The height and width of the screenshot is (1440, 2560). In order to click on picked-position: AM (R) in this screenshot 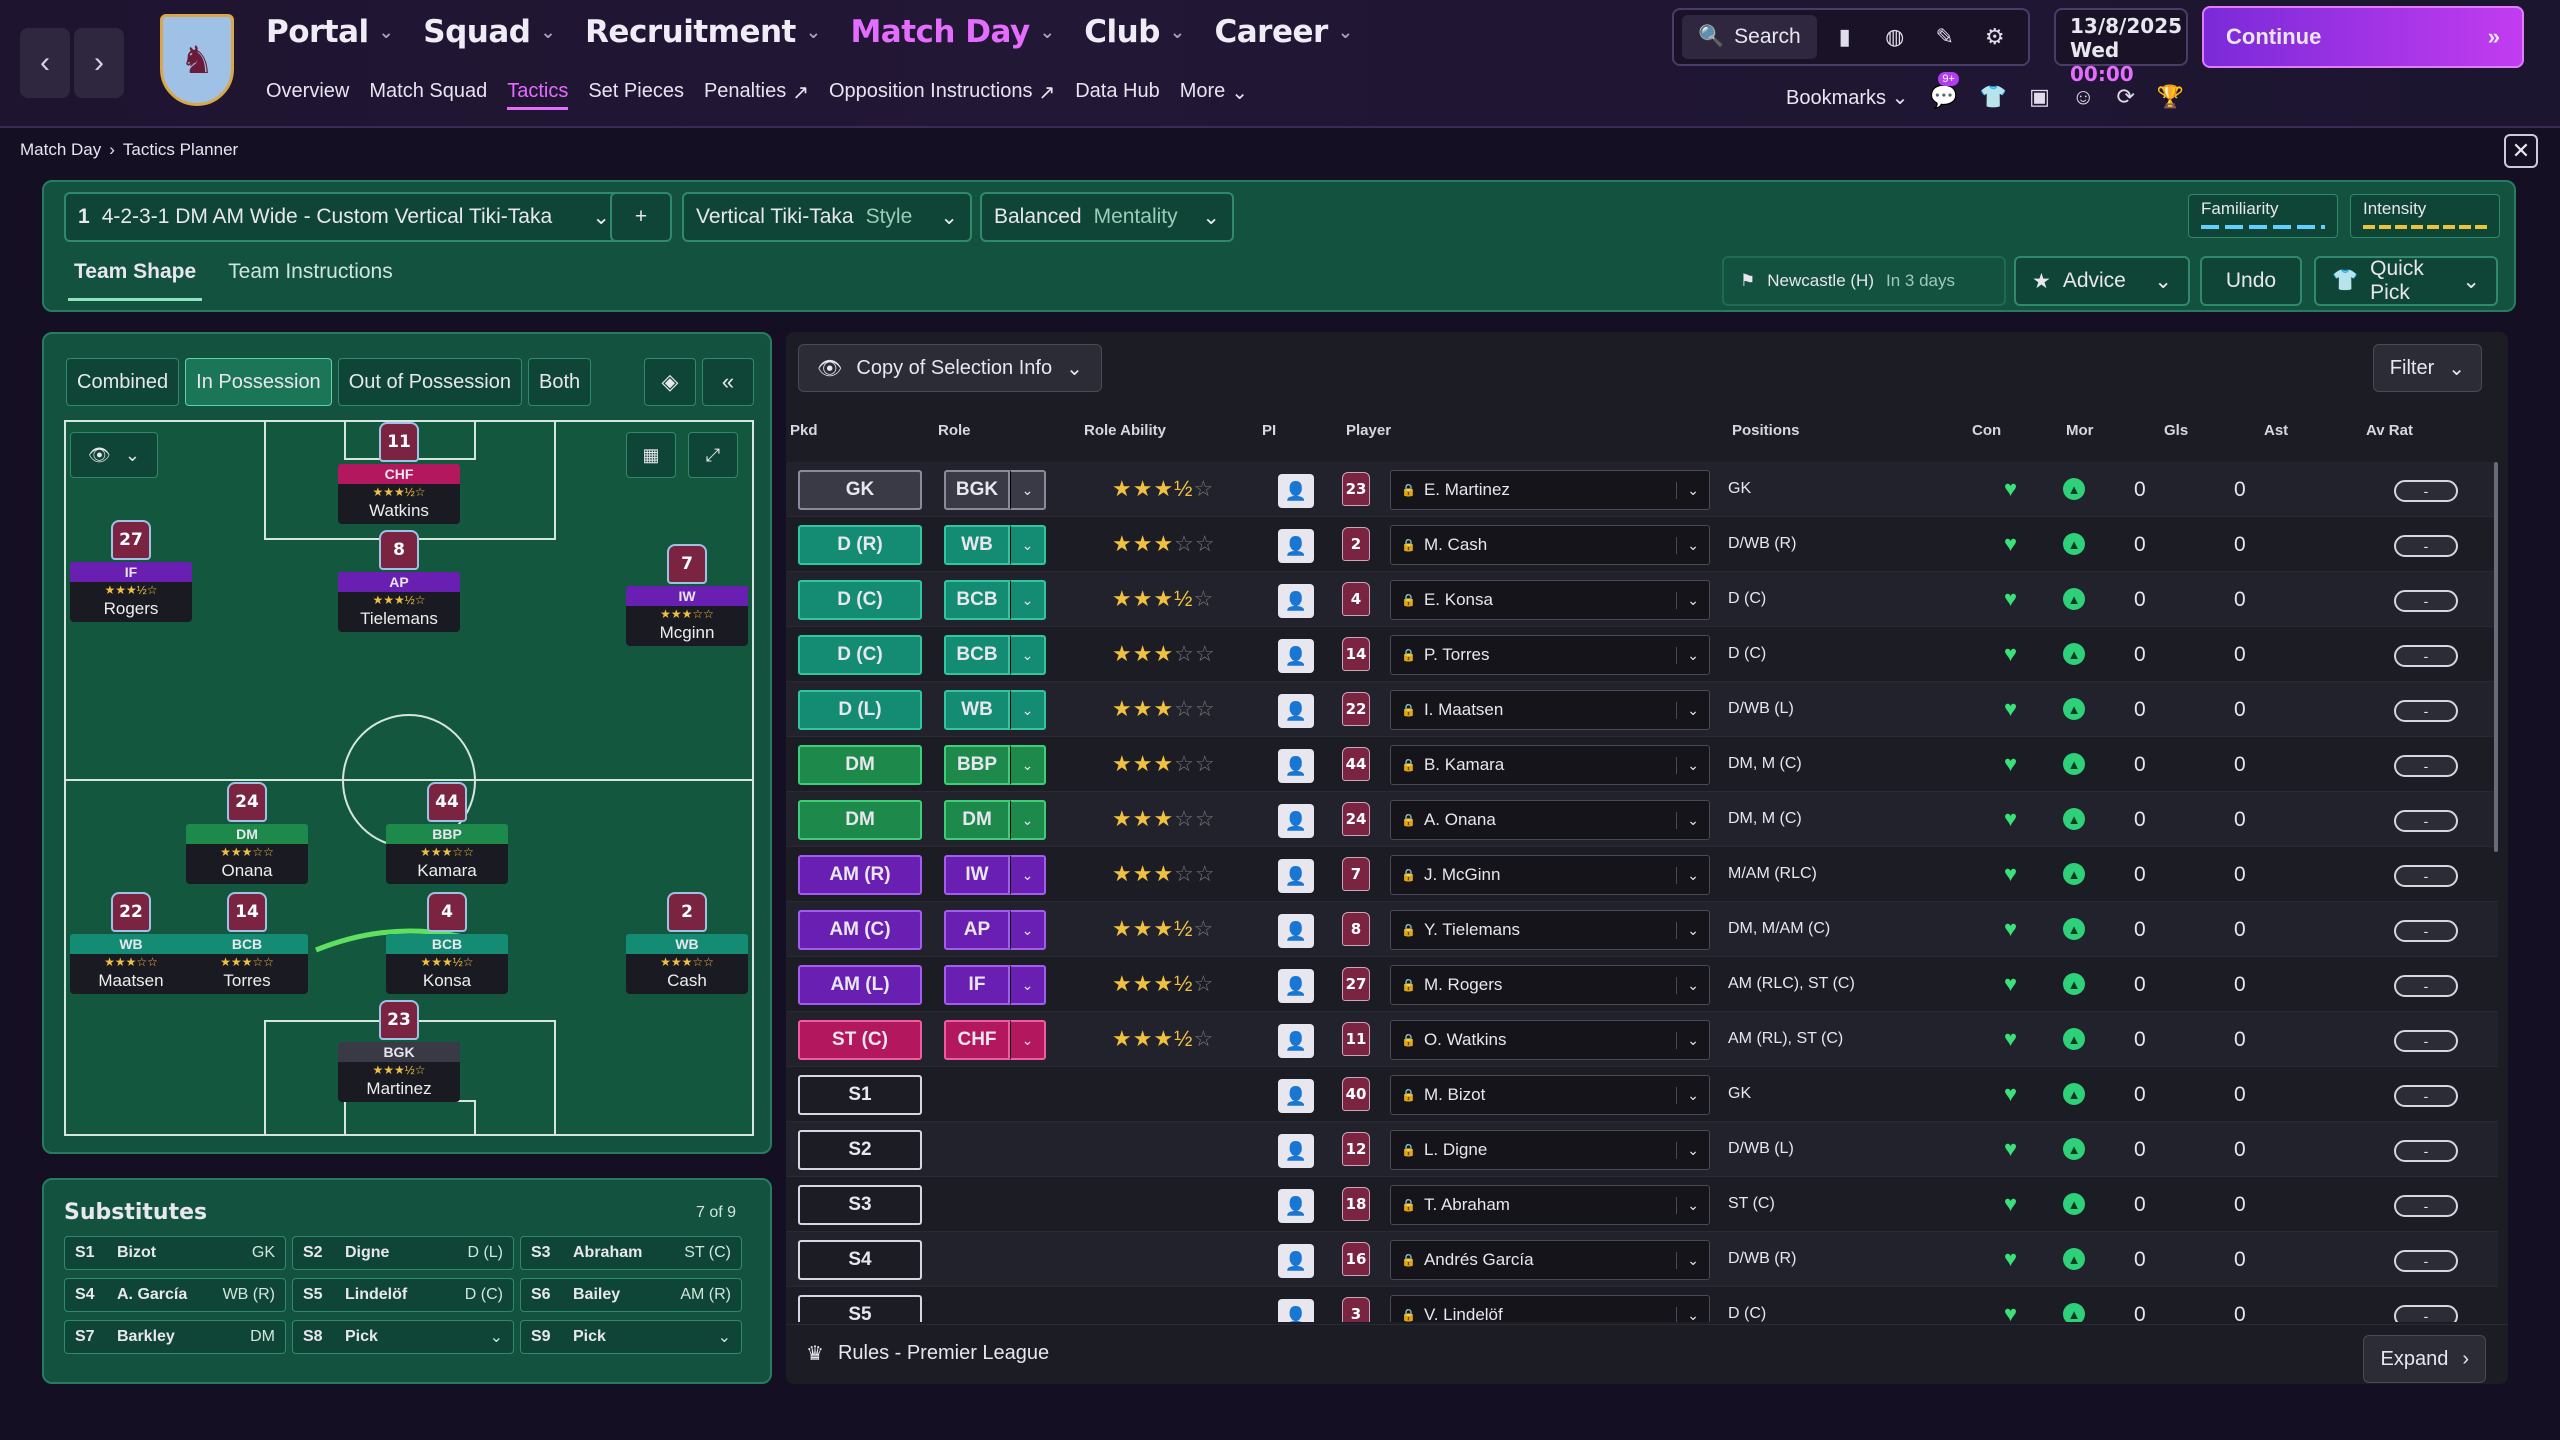, I will do `click(860, 875)`.